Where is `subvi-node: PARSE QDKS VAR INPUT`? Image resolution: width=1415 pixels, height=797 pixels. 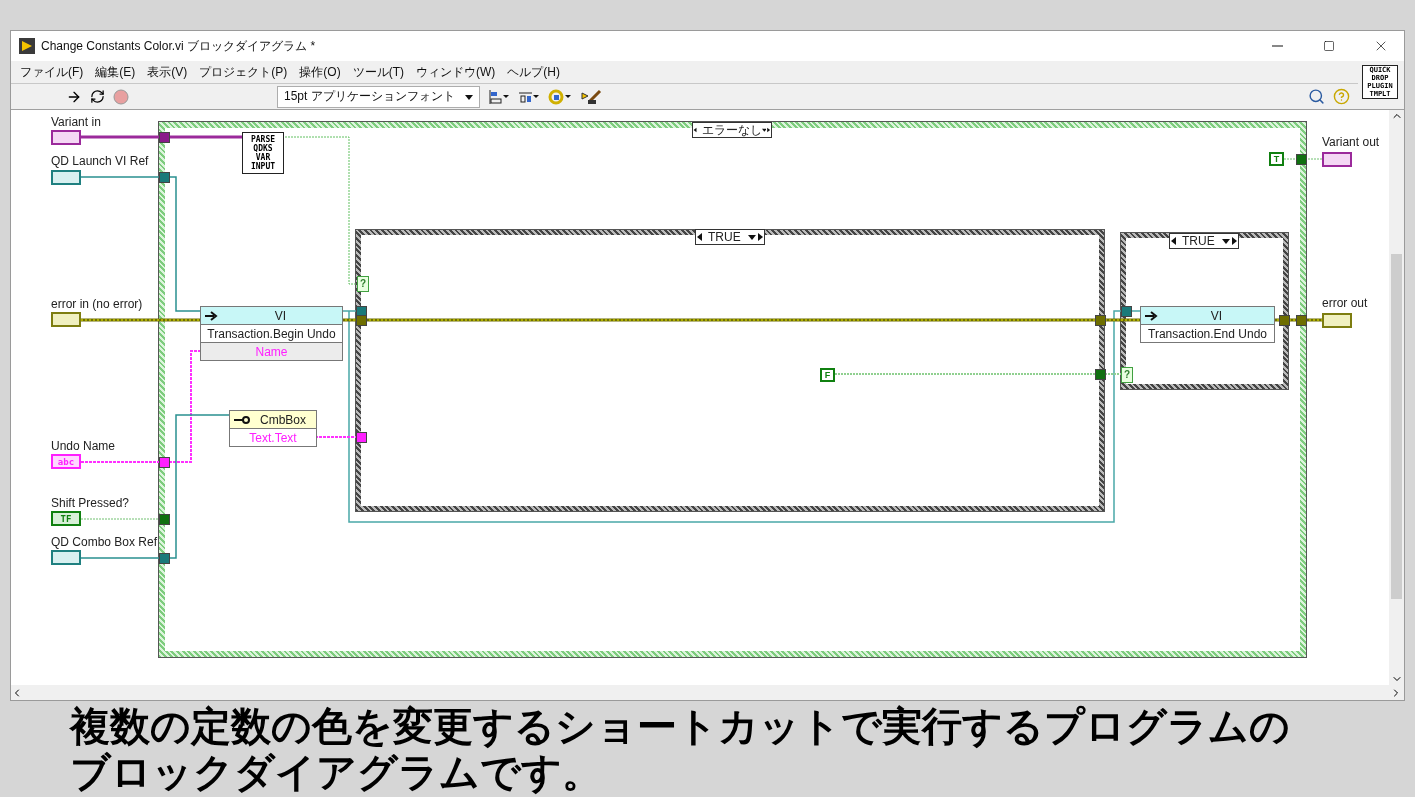
subvi-node: PARSE QDKS VAR INPUT is located at coordinates (263, 153).